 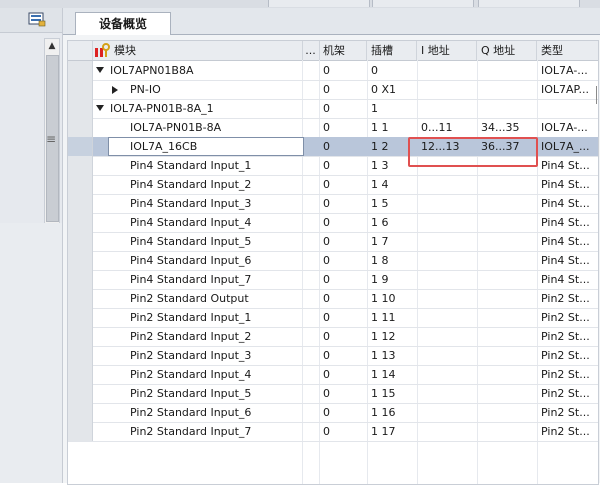 I want to click on cell-module: Pin4 Standard Input_1, so click(x=220, y=165).